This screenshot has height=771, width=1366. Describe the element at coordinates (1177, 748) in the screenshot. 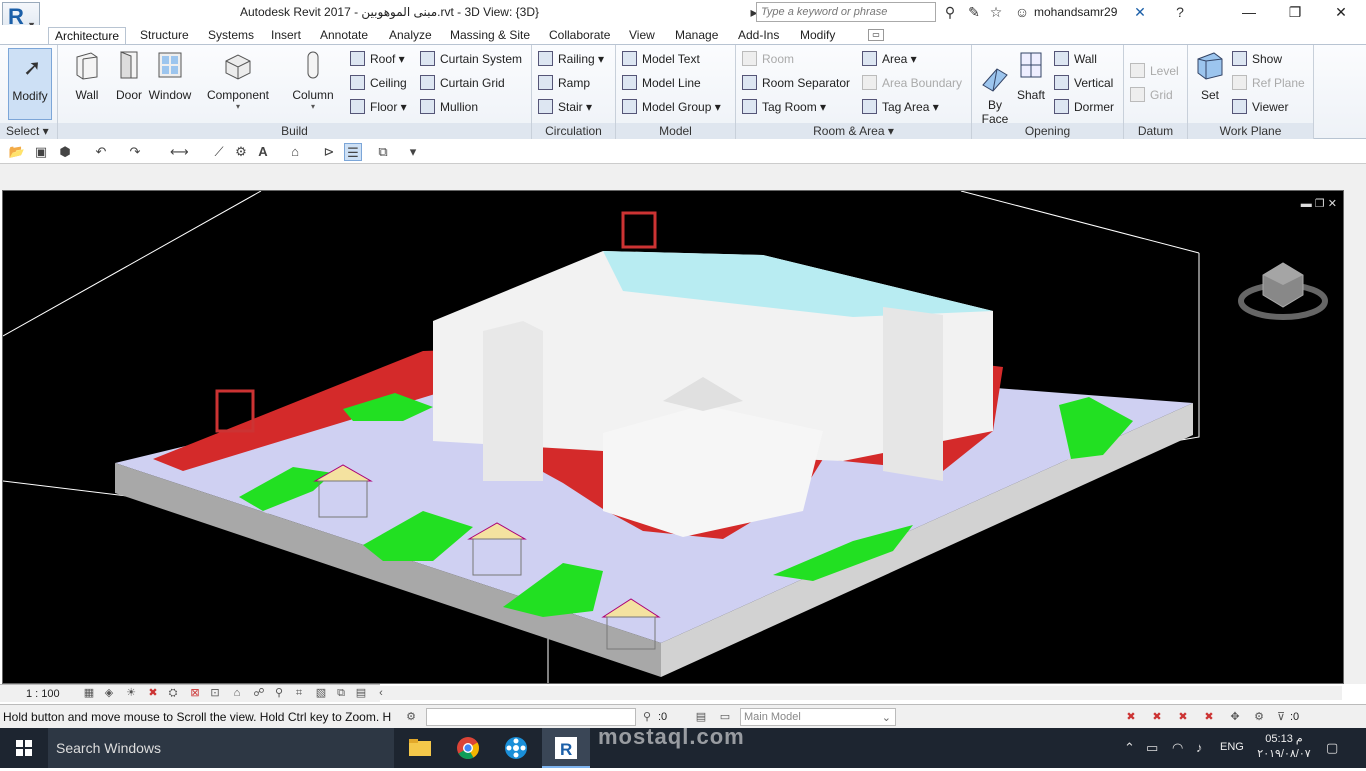

I see `wifi-icon: ◠` at that location.